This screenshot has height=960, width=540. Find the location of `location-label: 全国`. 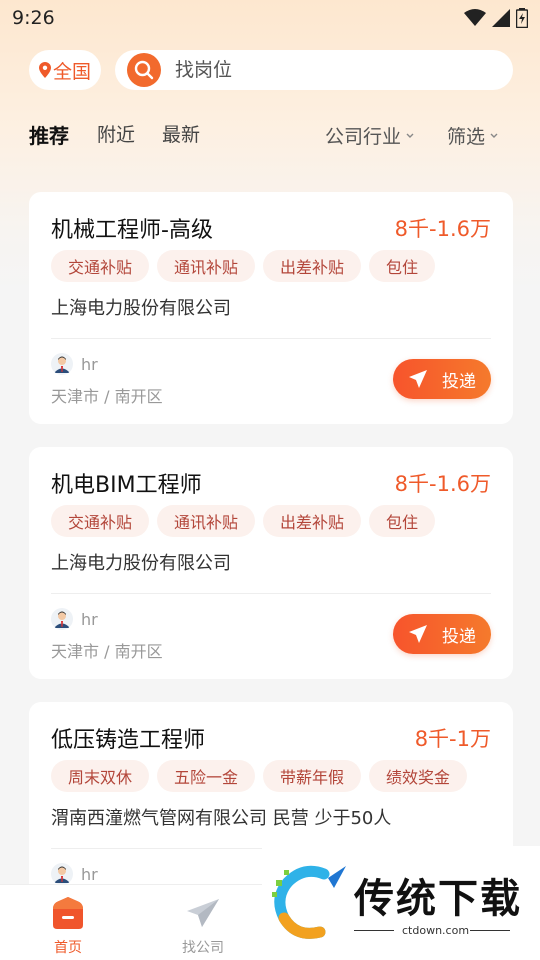

location-label: 全国 is located at coordinates (71, 71).